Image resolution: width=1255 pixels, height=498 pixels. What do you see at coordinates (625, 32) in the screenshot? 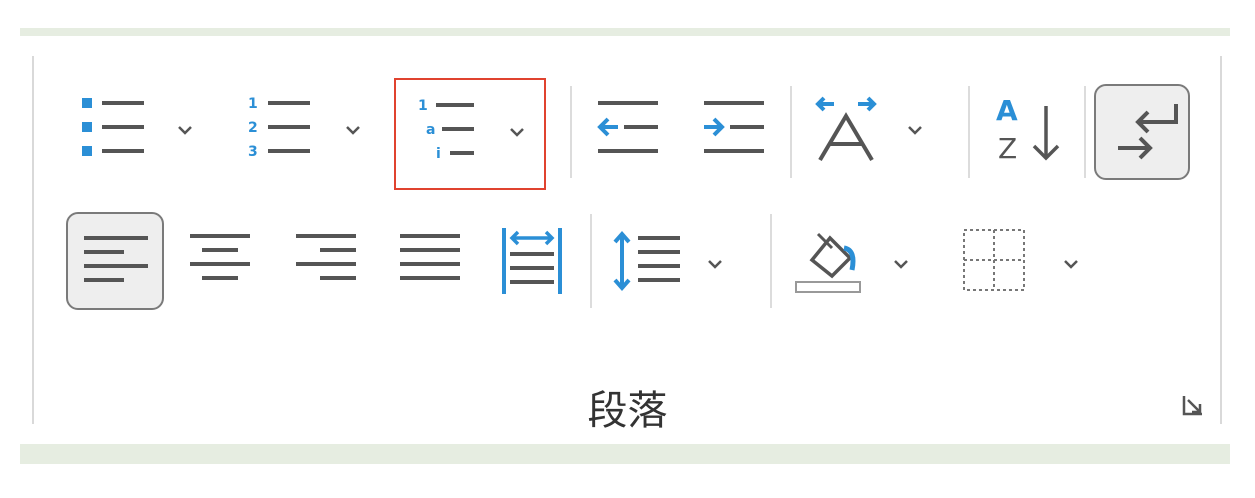
I see `ribbon-top-band` at bounding box center [625, 32].